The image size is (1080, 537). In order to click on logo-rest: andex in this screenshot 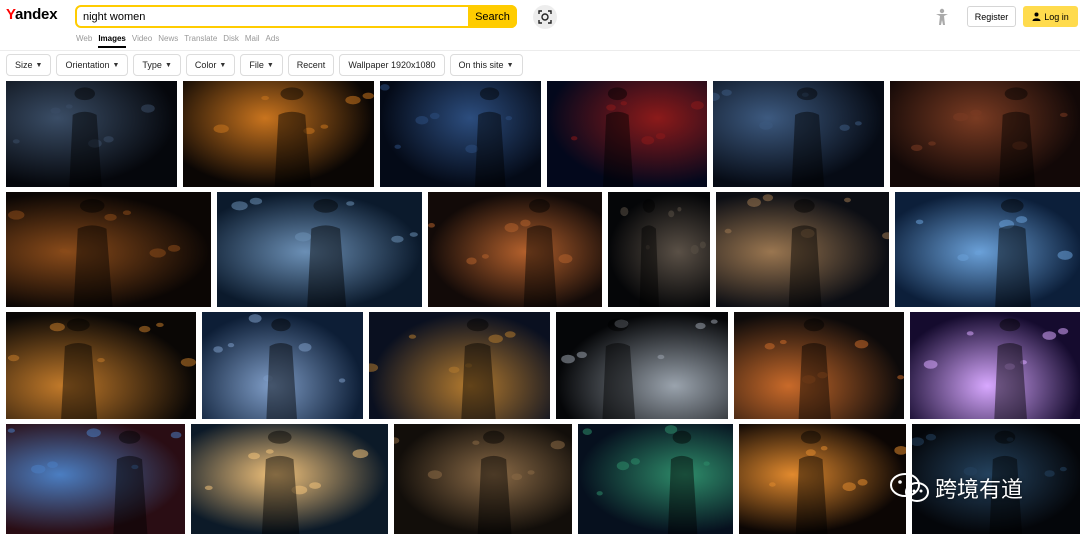, I will do `click(36, 14)`.